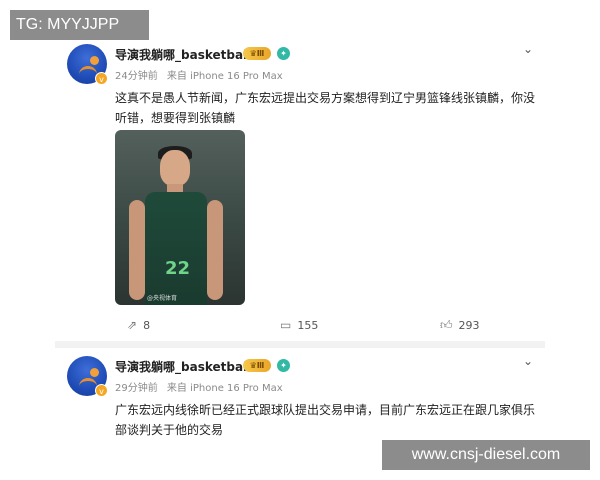  What do you see at coordinates (325, 325) in the screenshot?
I see `post-actions: ⇗ 8 ▭ 155 👍︎ 293` at bounding box center [325, 325].